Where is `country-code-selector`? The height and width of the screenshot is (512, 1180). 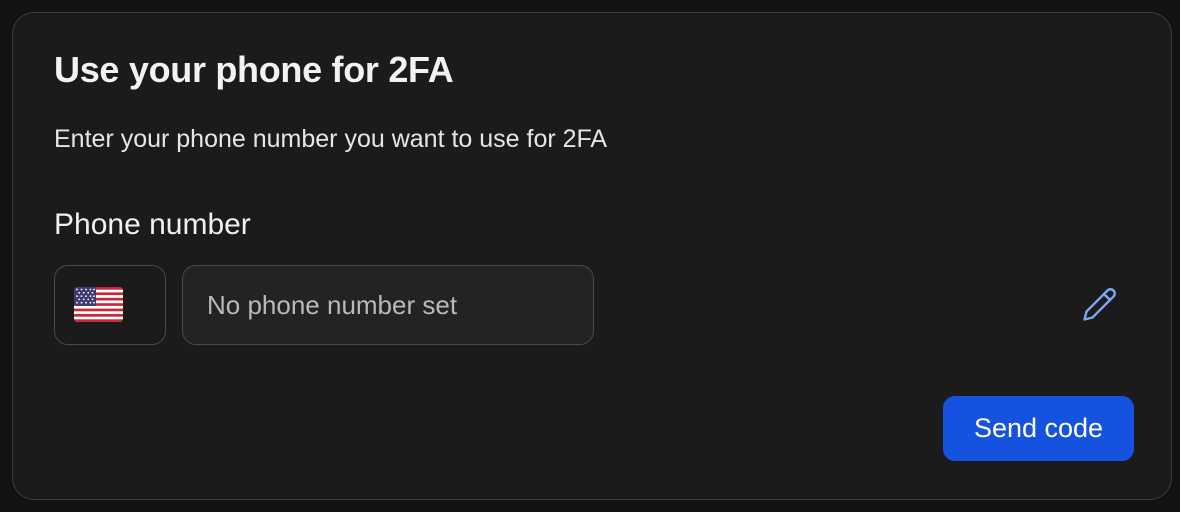
country-code-selector is located at coordinates (110, 305).